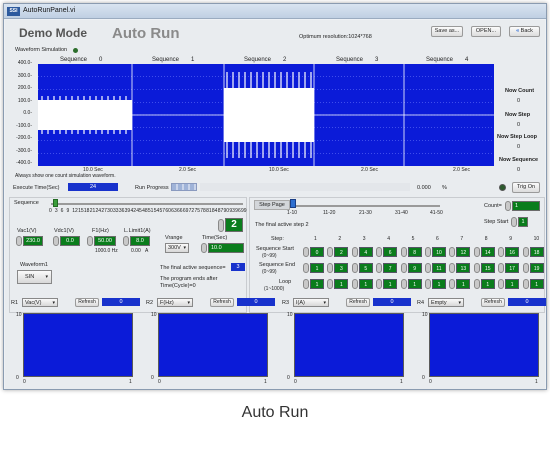  I want to click on step-seq-end-field: 13, so click(463, 268).